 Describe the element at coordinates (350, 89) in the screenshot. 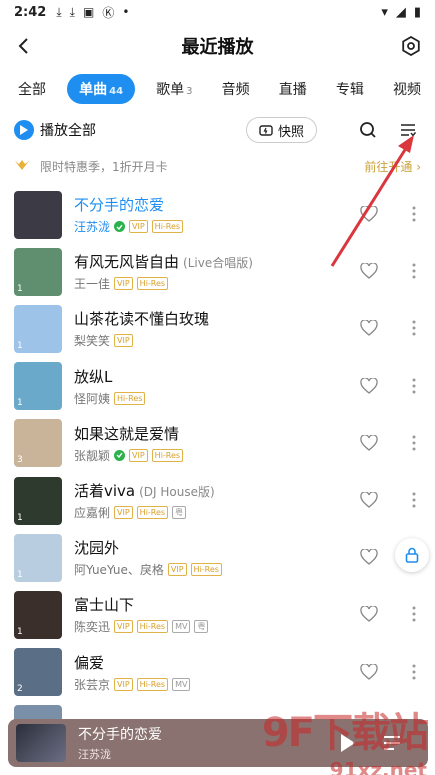

I see `tab-albums: 专辑` at that location.